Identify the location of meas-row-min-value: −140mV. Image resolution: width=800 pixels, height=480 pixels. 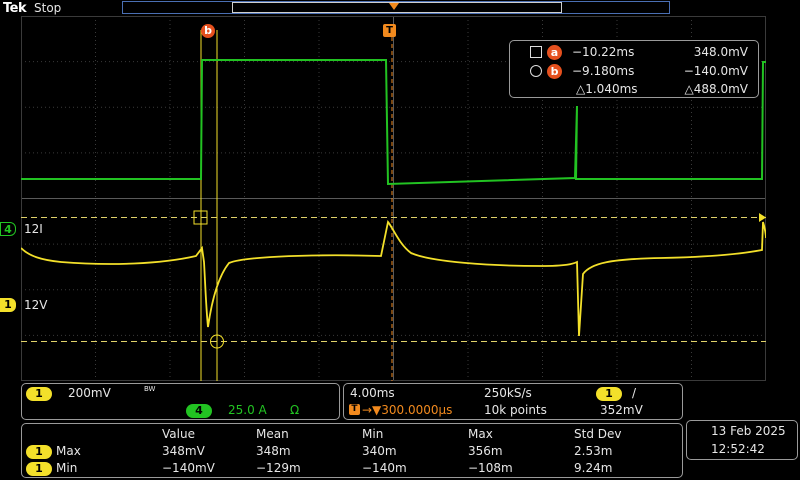
(188, 468).